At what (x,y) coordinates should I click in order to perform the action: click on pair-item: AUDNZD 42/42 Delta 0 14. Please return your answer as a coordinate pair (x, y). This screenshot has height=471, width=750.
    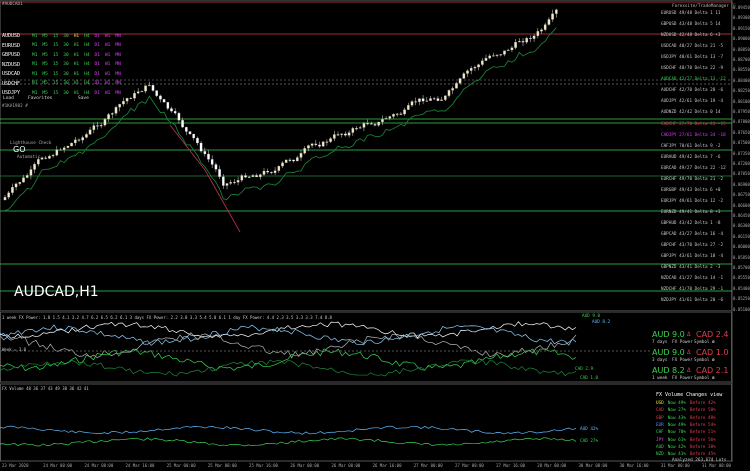
    Looking at the image, I should click on (691, 112).